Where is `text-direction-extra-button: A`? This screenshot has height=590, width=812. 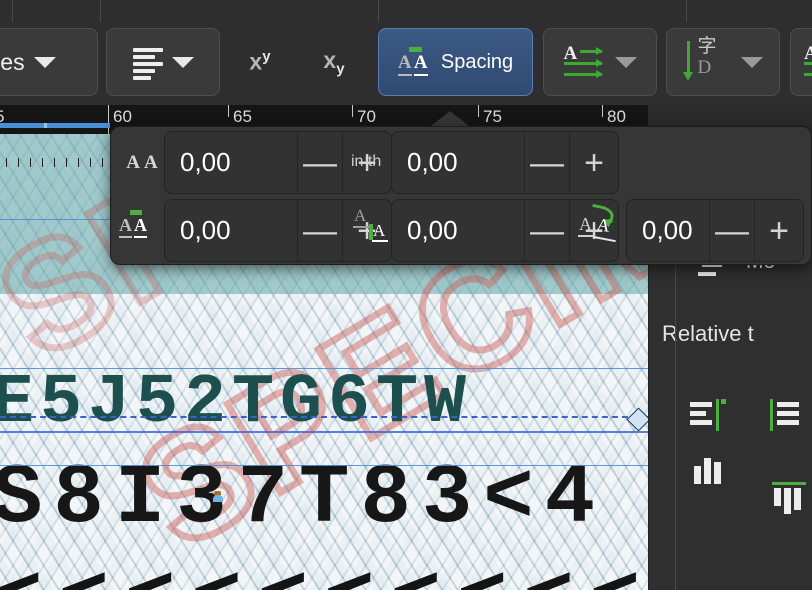 text-direction-extra-button: A is located at coordinates (801, 62).